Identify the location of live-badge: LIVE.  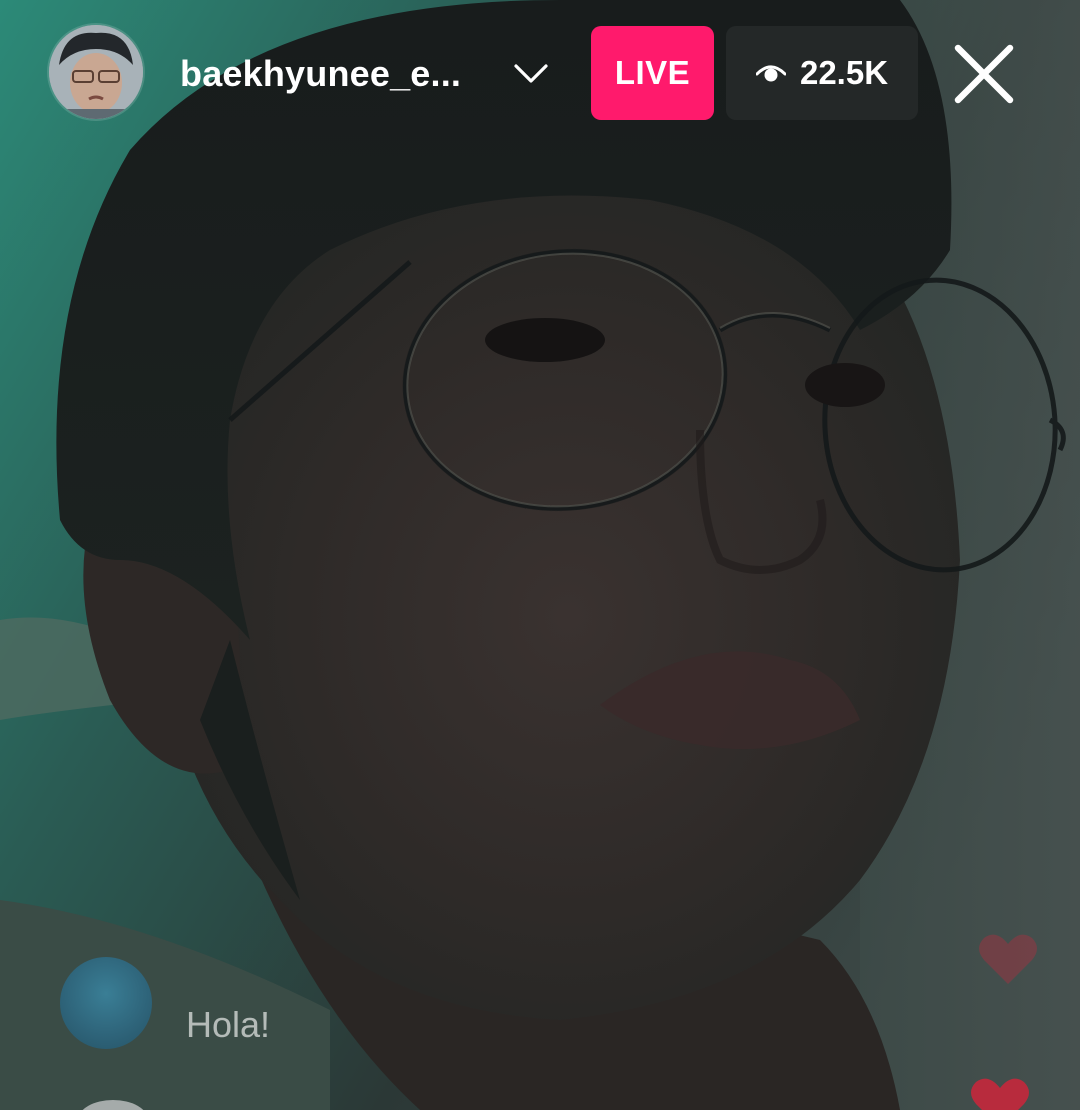
(652, 73).